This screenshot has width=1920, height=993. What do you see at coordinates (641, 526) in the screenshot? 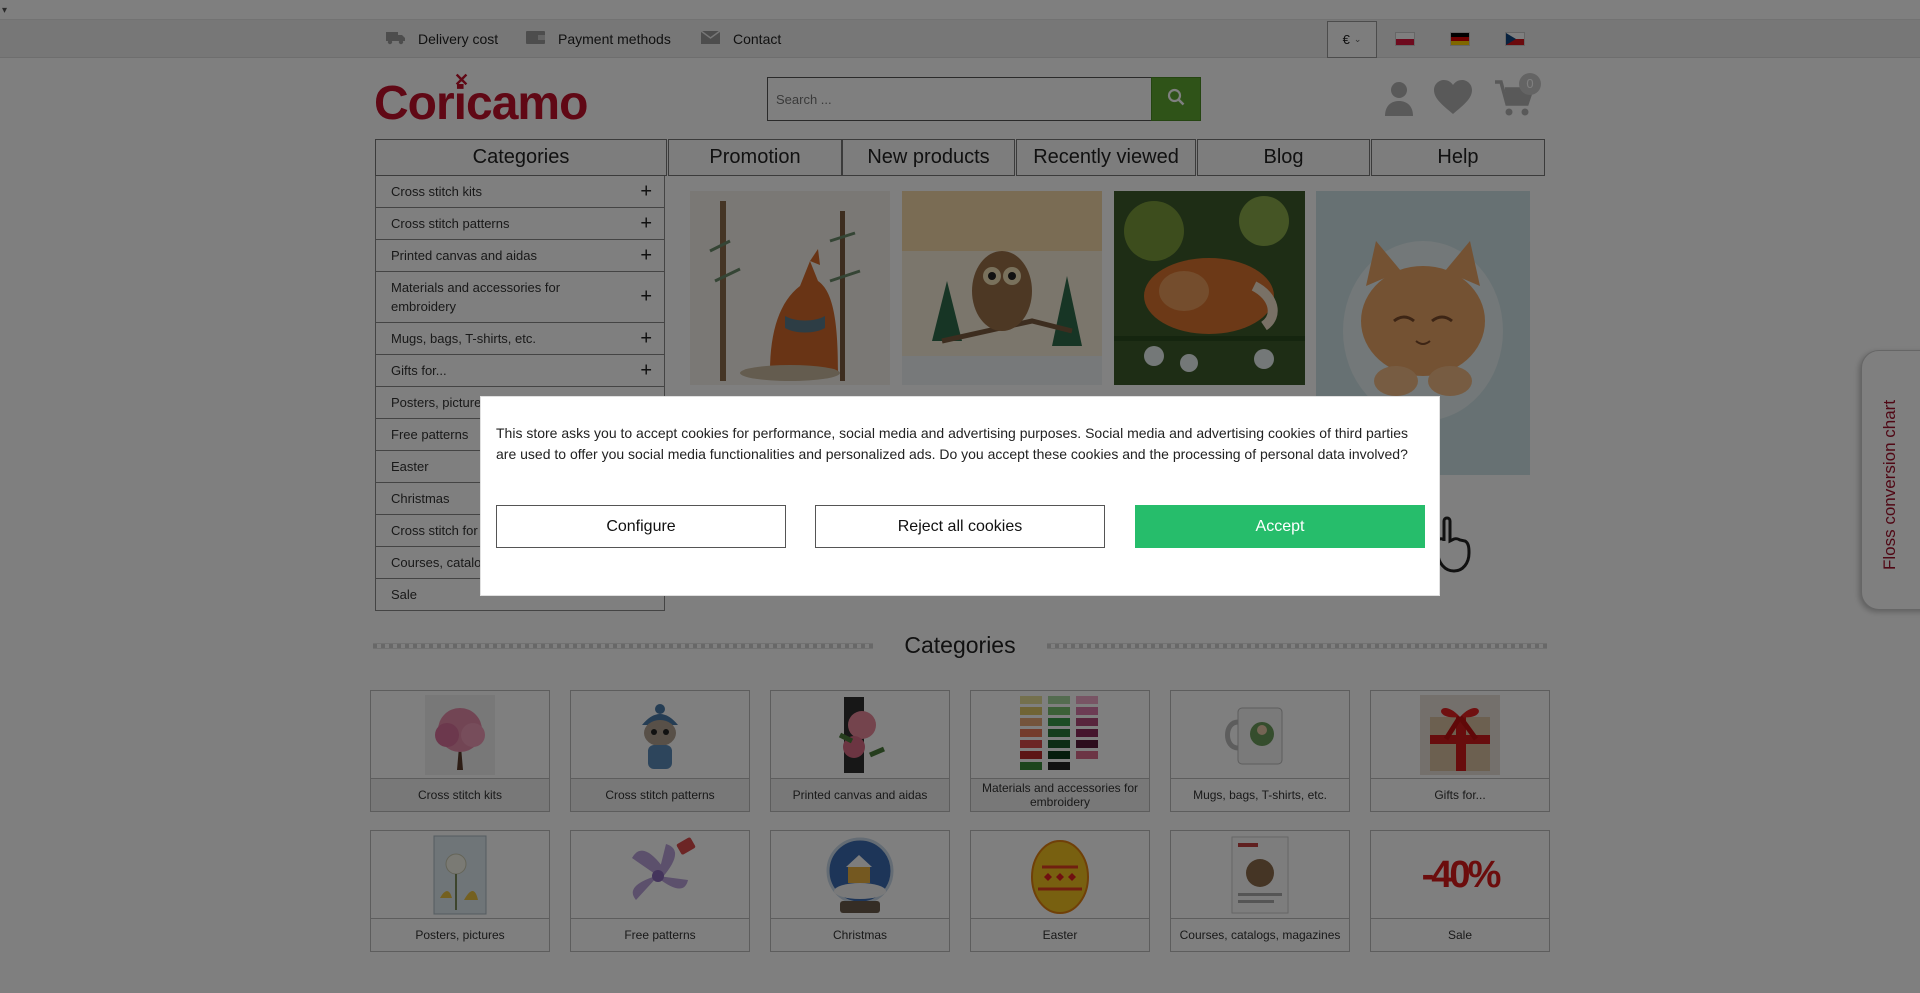
I see `configure-button: Configure` at bounding box center [641, 526].